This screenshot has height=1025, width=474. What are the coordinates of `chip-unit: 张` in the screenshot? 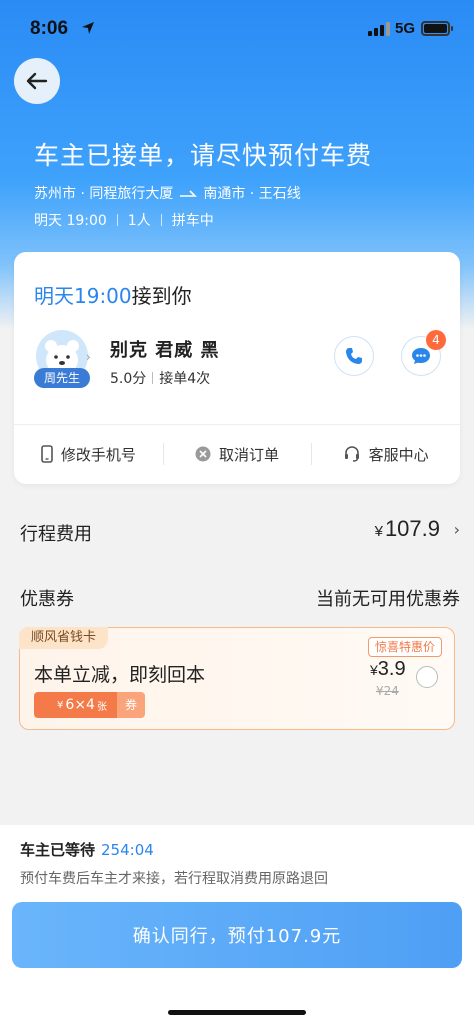 It's located at (101, 707).